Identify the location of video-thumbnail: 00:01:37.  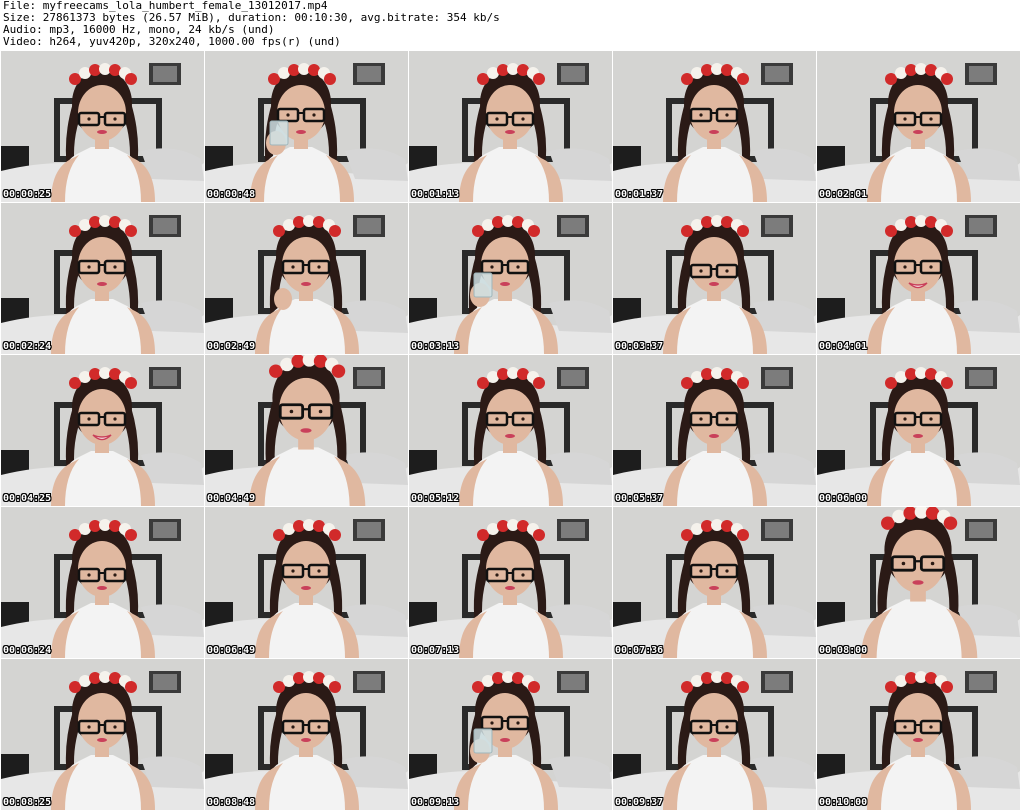
(714, 126).